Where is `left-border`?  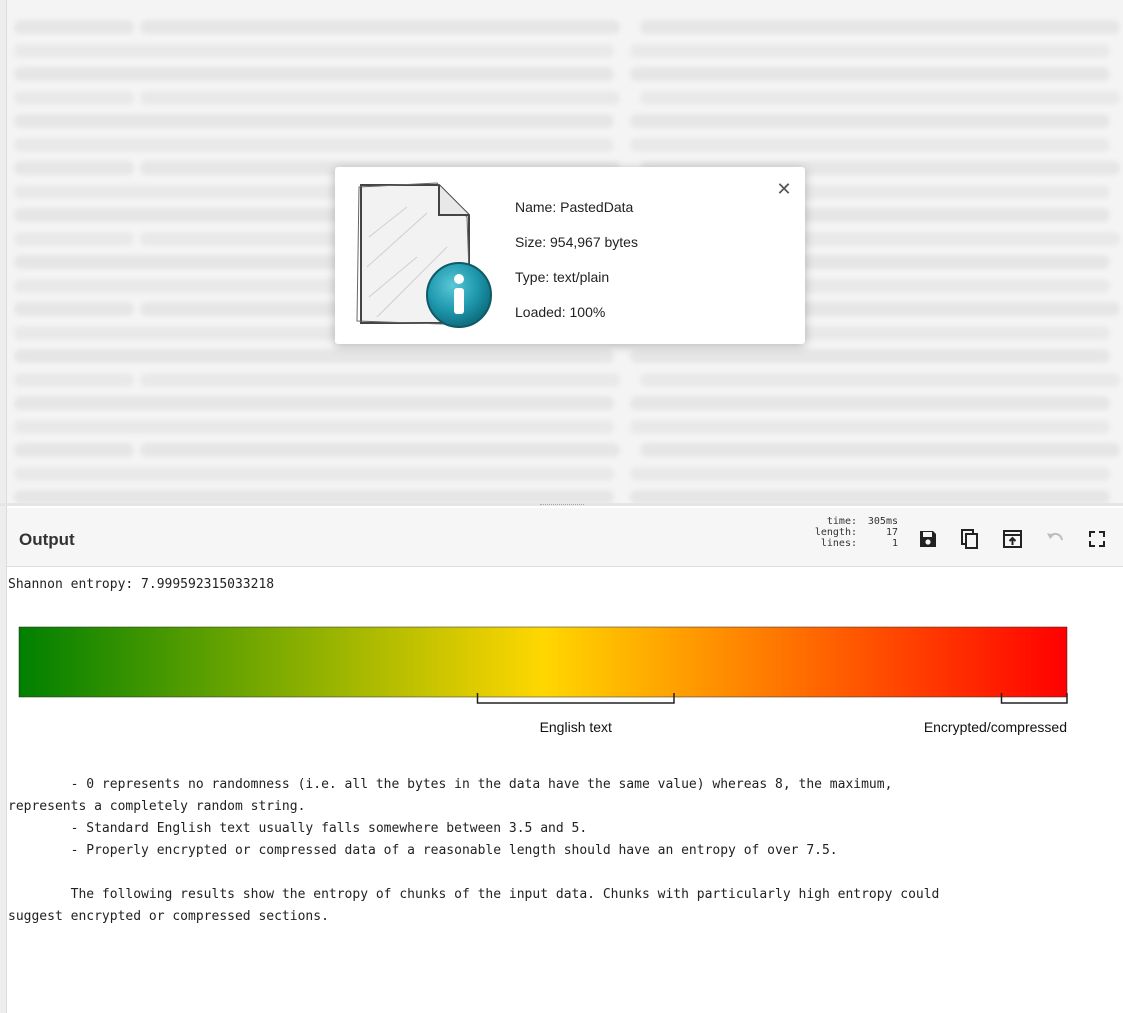 left-border is located at coordinates (3, 506).